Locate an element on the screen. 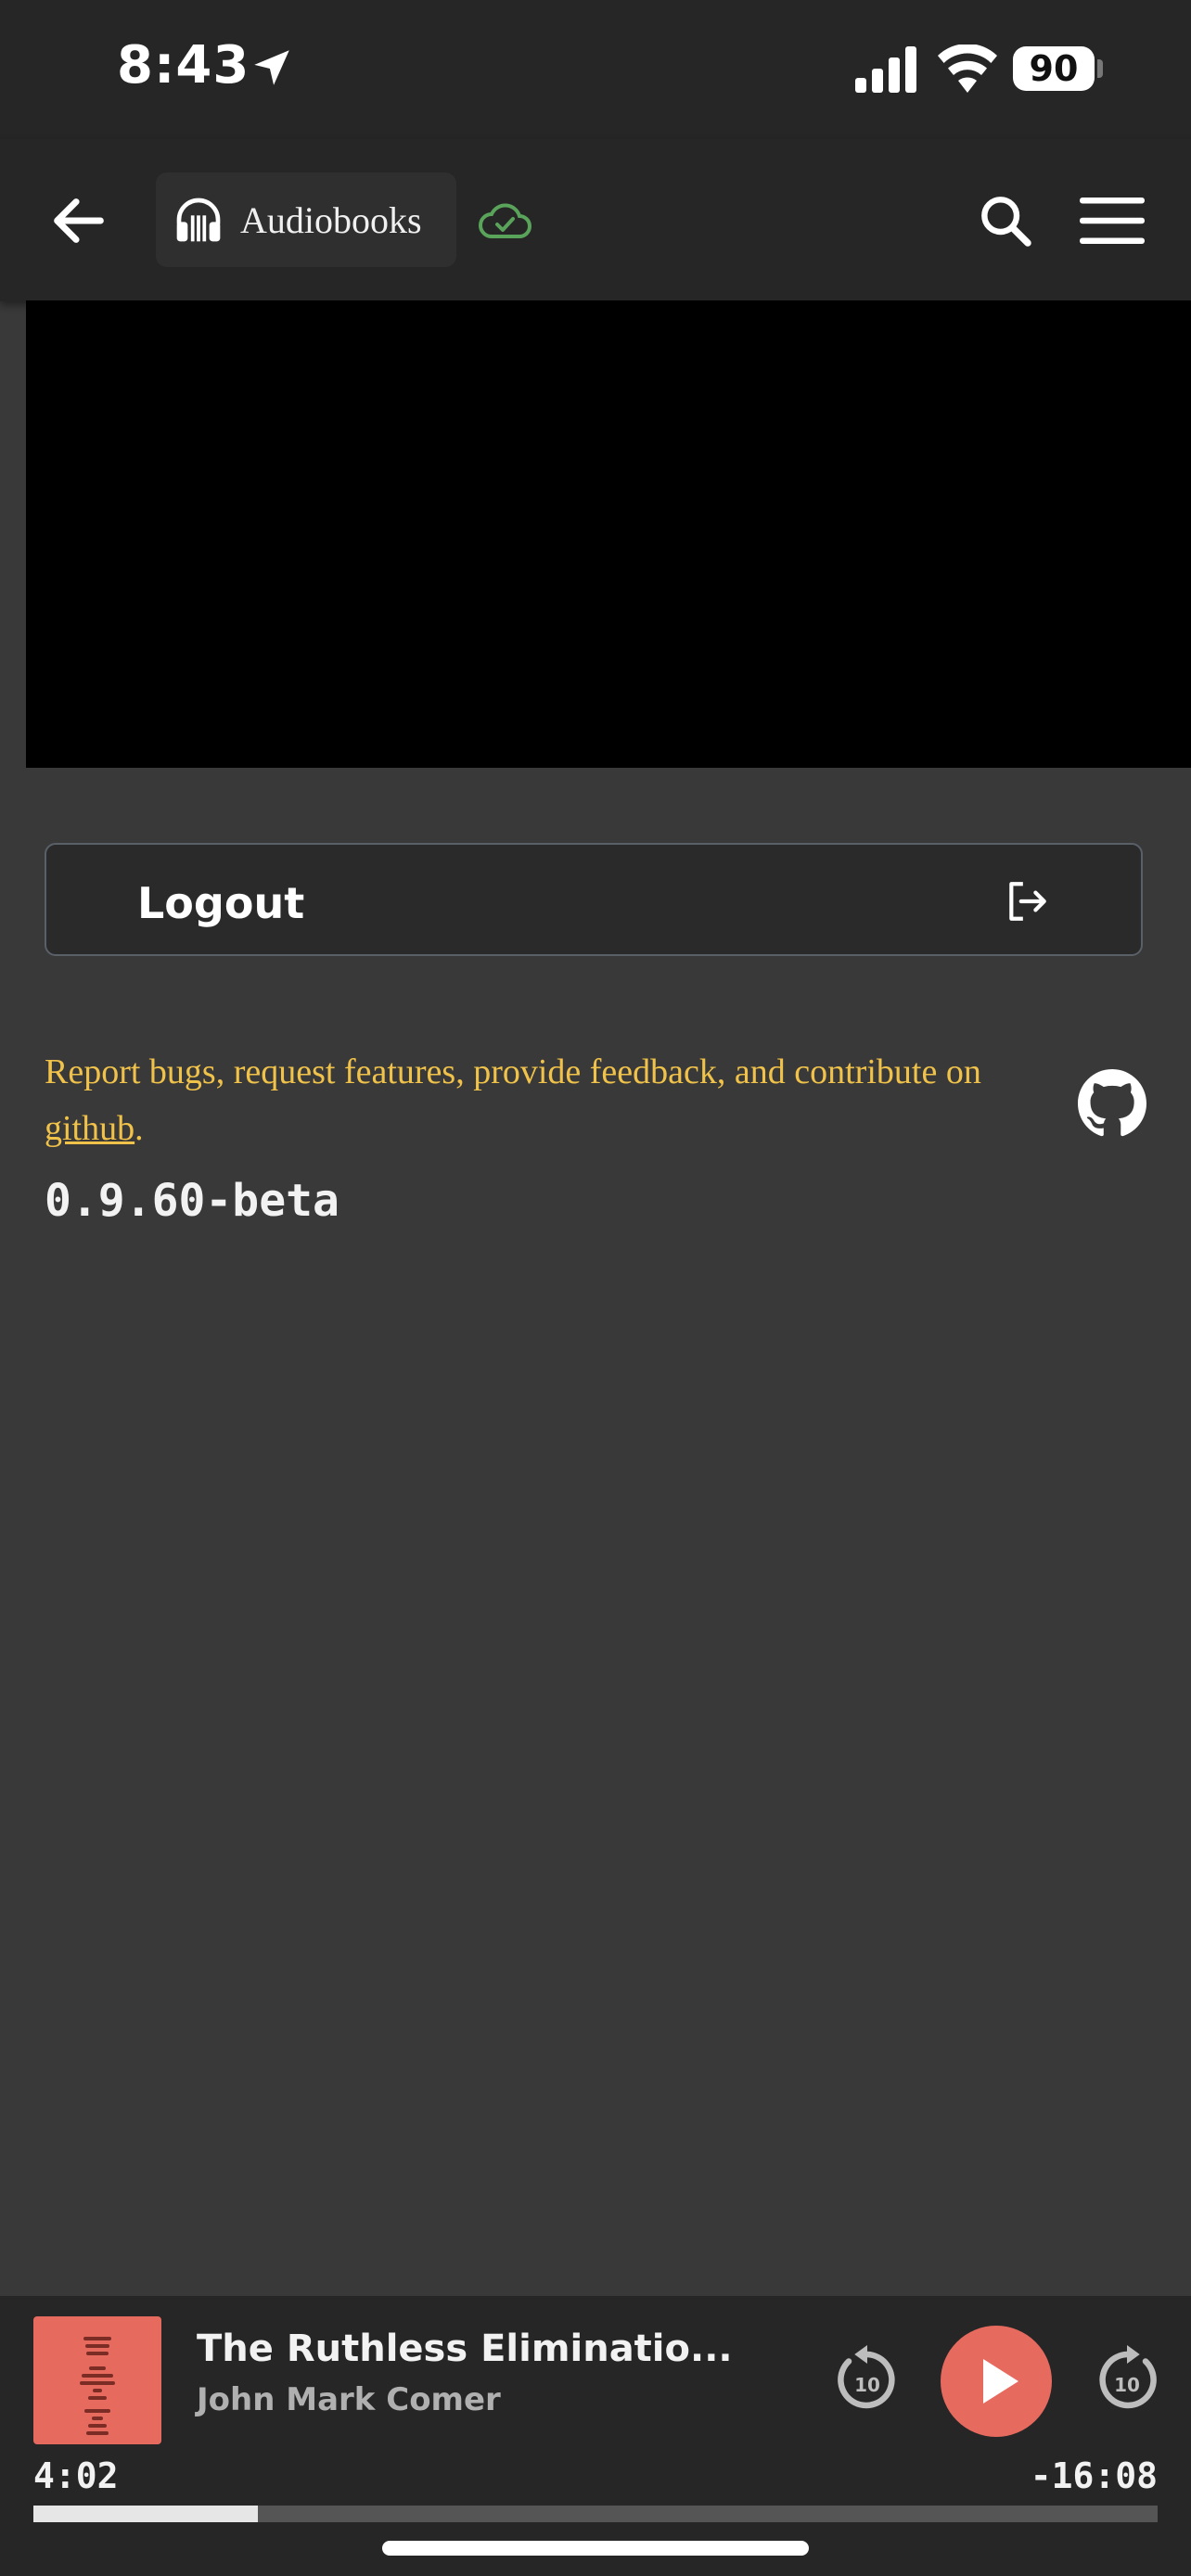 The image size is (1191, 2576). logout-button: Logout is located at coordinates (594, 900).